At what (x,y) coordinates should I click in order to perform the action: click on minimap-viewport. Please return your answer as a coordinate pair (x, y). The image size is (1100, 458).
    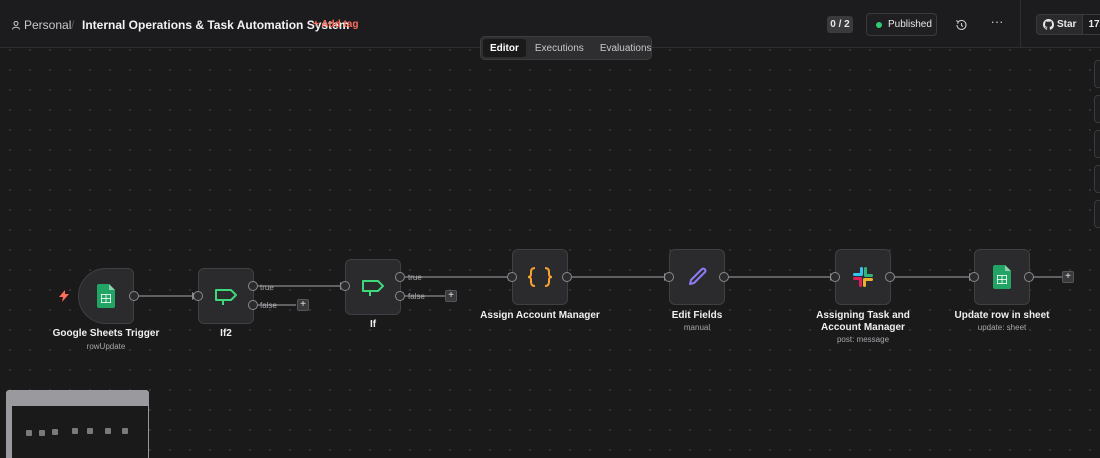
    Looking at the image, I should click on (80, 432).